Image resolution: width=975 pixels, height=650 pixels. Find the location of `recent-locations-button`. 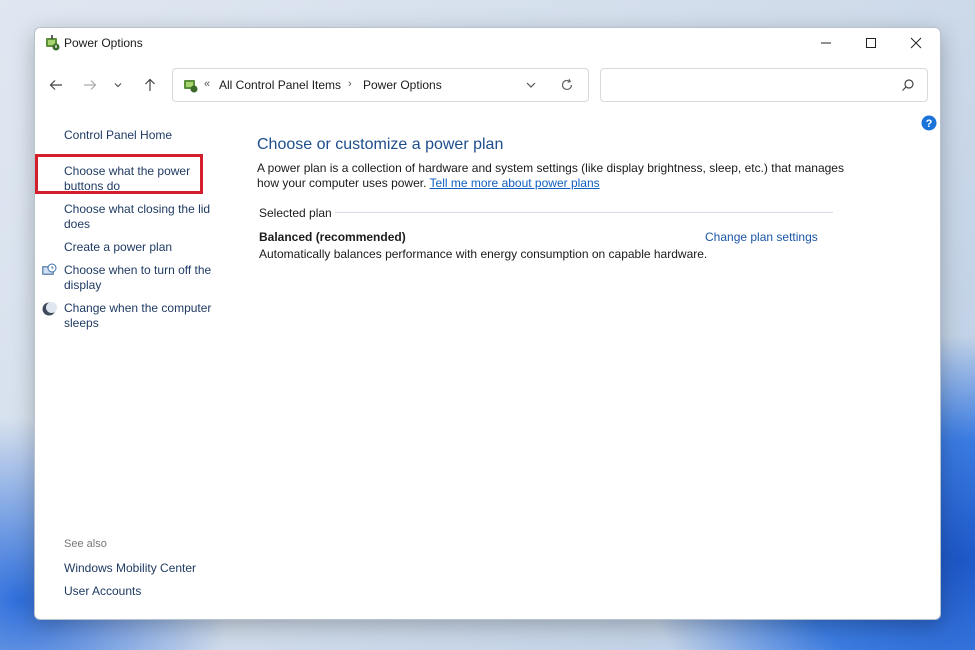

recent-locations-button is located at coordinates (118, 85).